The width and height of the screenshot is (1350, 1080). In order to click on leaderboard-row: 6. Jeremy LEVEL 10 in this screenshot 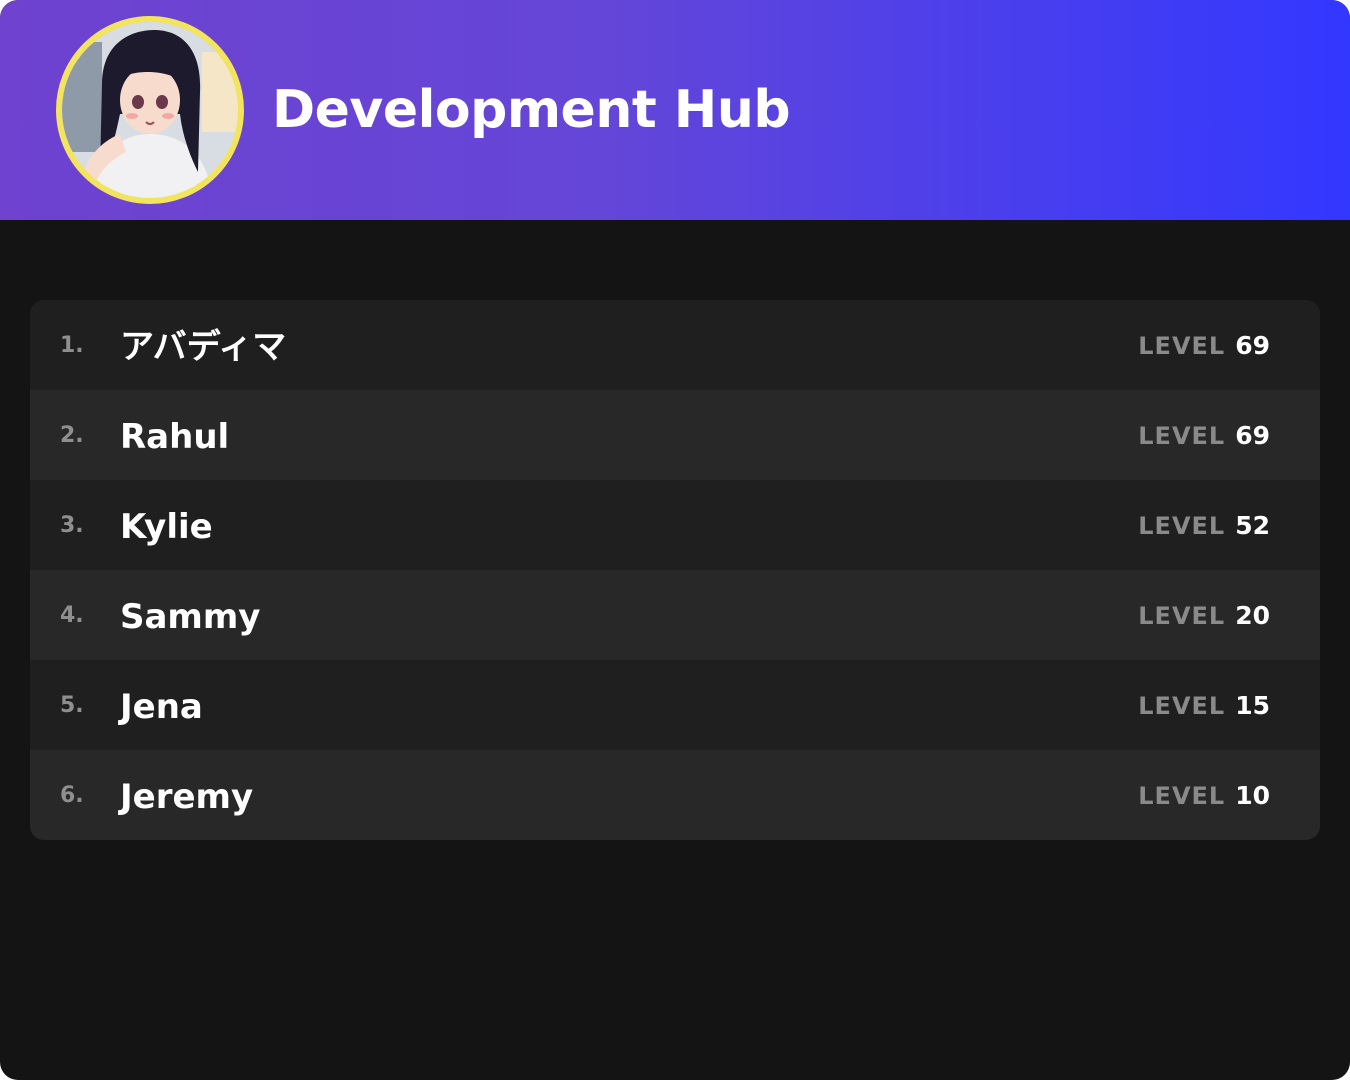, I will do `click(675, 795)`.